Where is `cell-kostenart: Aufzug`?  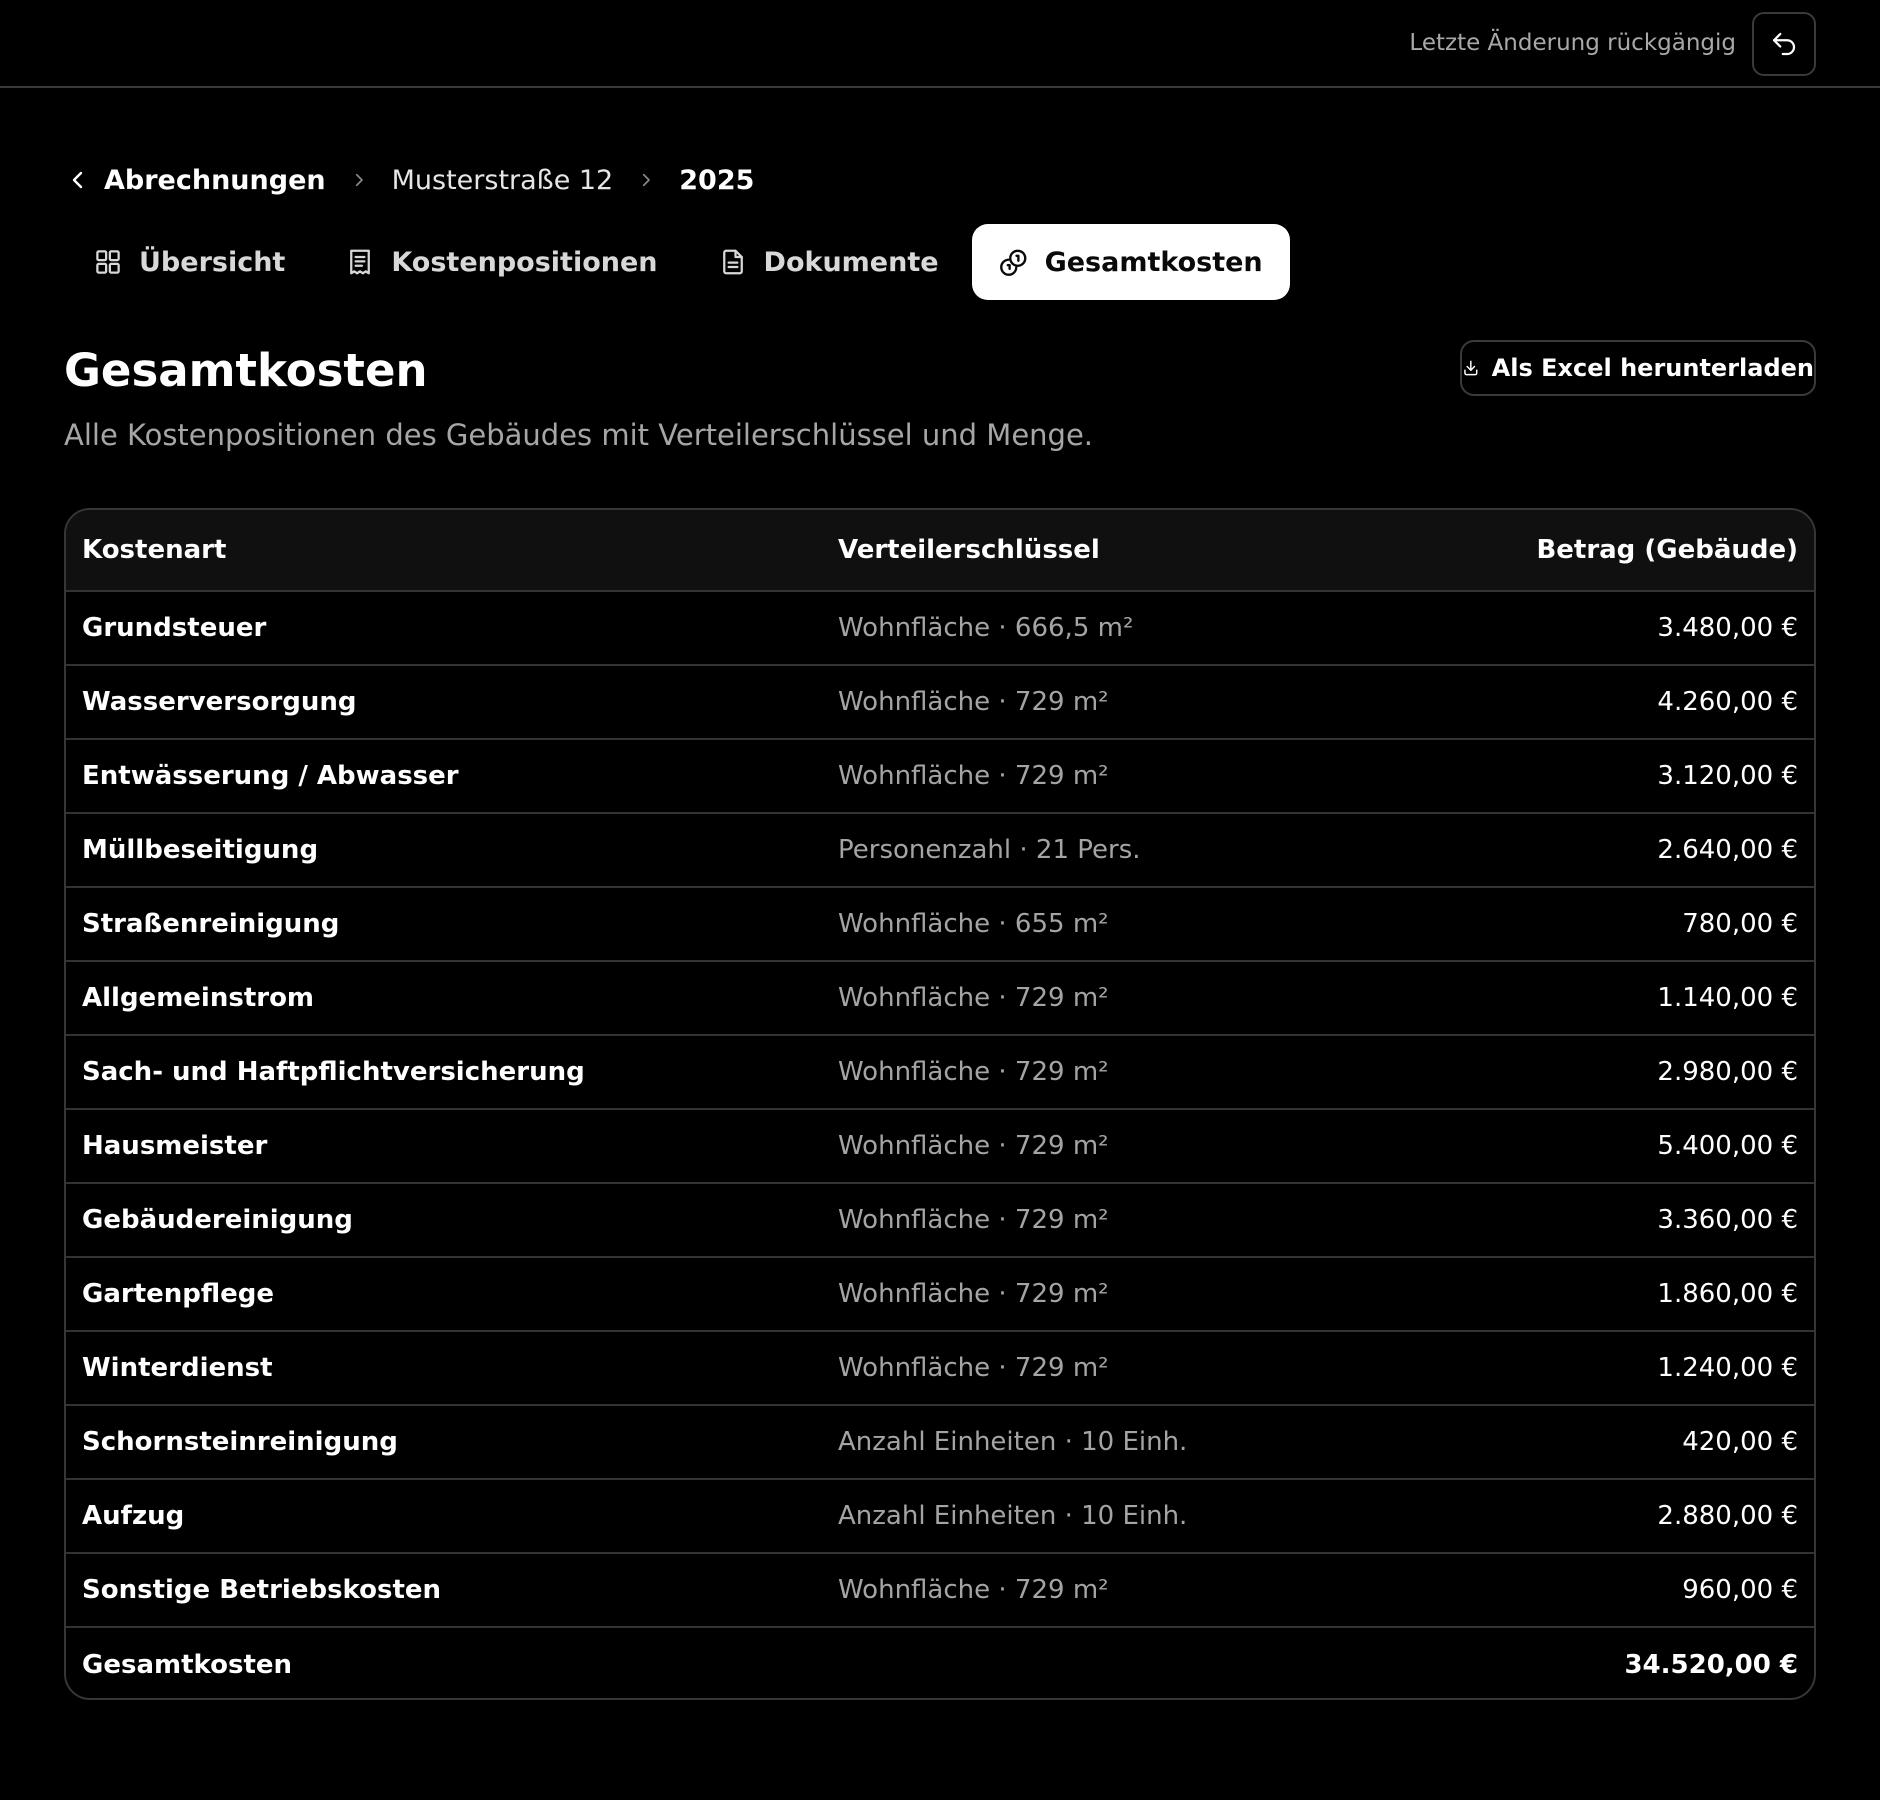 cell-kostenart: Aufzug is located at coordinates (133, 1516).